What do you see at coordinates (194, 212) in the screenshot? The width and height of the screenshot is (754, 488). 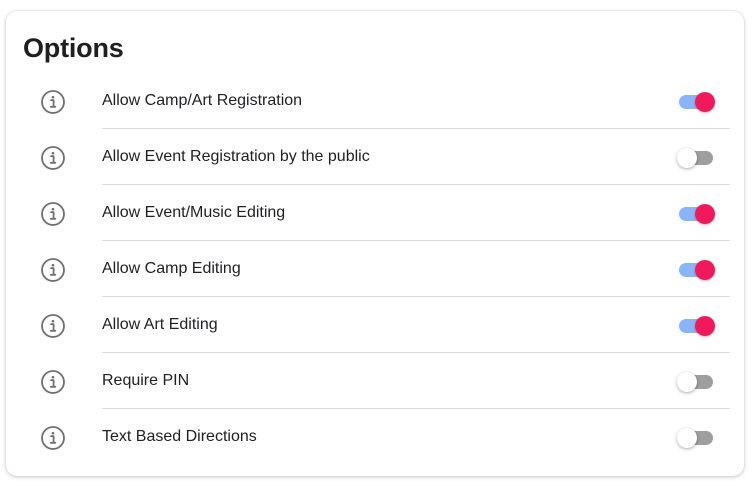 I see `option-label: Allow Event/Music Editing` at bounding box center [194, 212].